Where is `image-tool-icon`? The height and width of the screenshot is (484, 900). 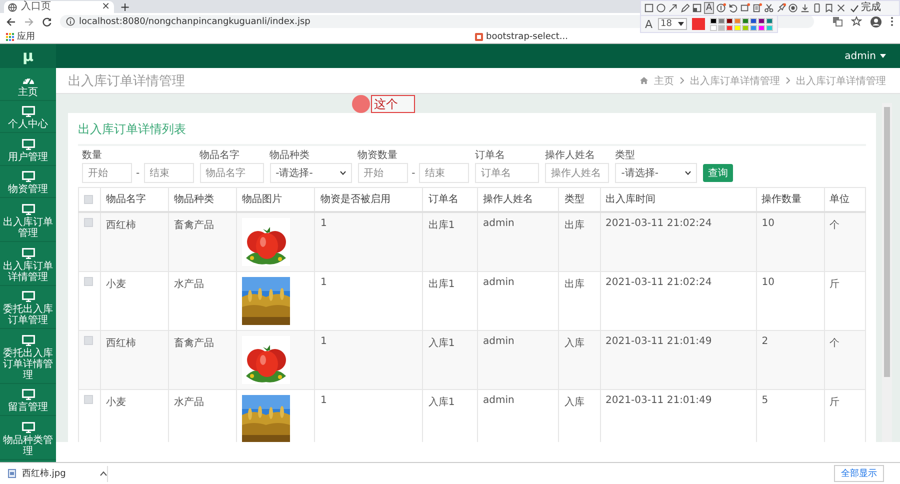 image-tool-icon is located at coordinates (745, 8).